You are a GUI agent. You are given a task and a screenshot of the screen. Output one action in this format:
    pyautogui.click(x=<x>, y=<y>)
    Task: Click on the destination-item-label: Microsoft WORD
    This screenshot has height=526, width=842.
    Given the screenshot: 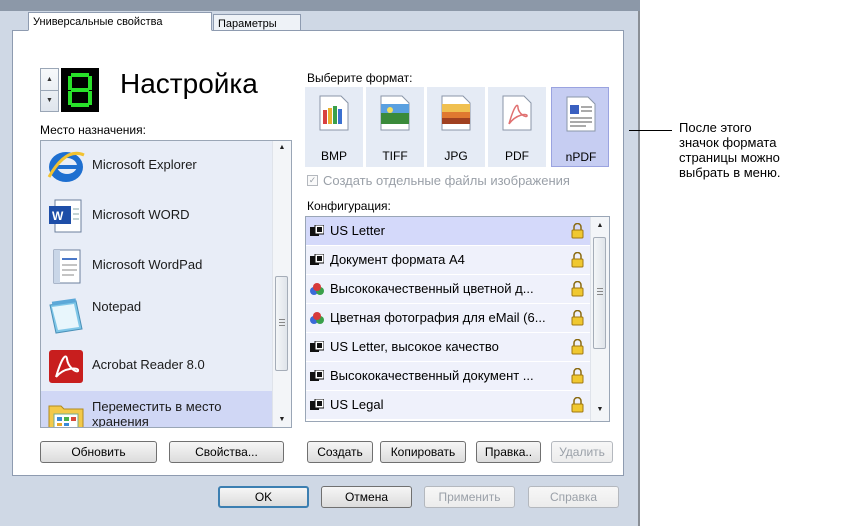 What is the action you would take?
    pyautogui.click(x=141, y=214)
    